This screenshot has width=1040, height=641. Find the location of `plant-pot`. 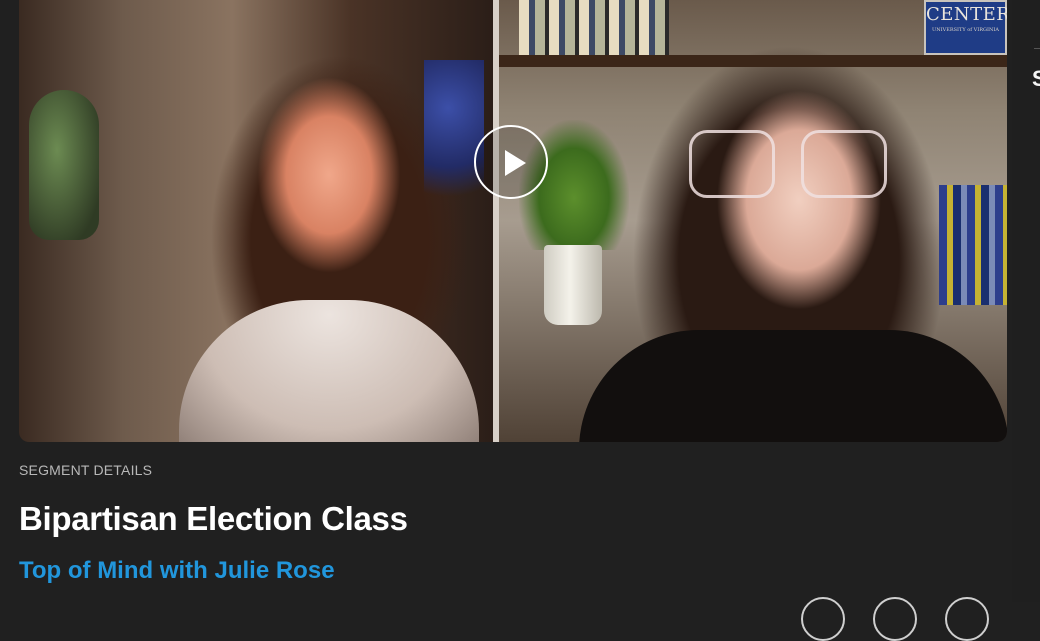

plant-pot is located at coordinates (573, 285).